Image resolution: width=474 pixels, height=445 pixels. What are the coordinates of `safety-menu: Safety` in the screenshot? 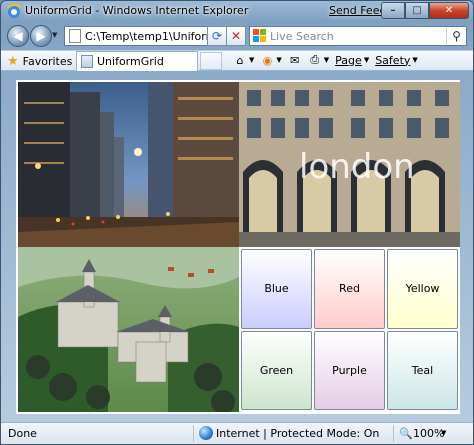 It's located at (392, 60).